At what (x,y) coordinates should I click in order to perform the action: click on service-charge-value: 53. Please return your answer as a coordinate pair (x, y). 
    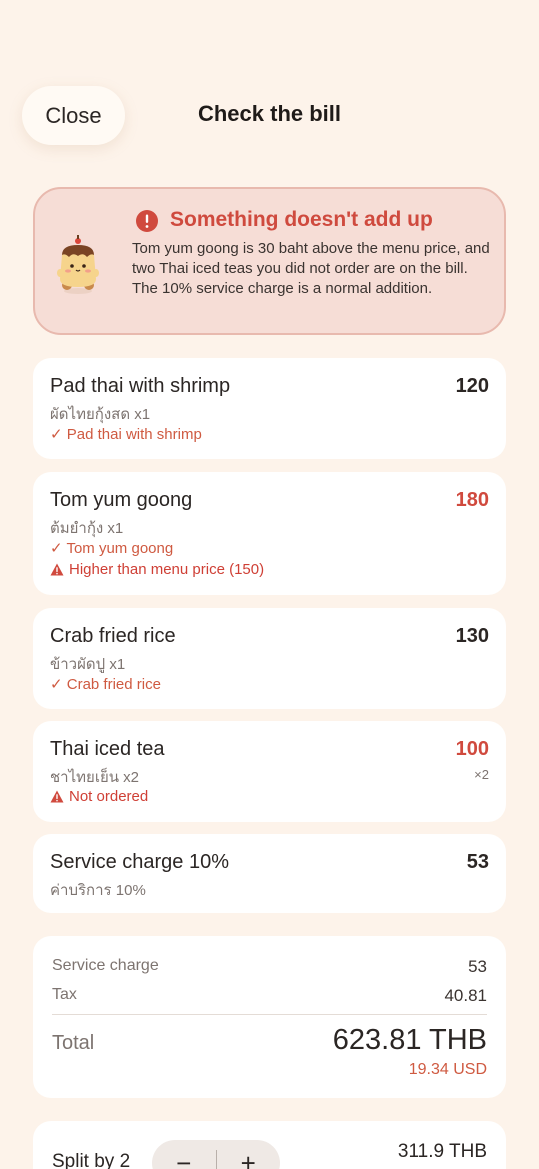
    Looking at the image, I should click on (477, 966).